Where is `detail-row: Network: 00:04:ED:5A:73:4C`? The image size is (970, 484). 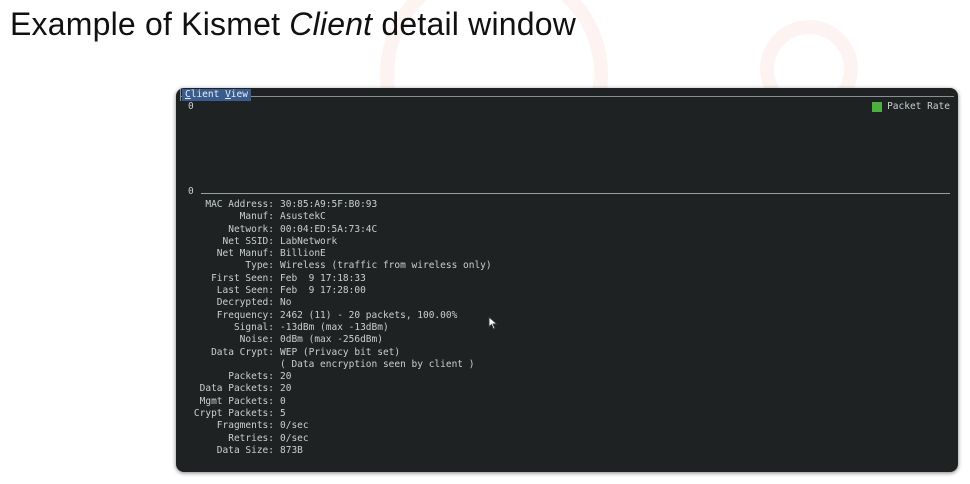
detail-row: Network: 00:04:ED:5A:73:4C is located at coordinates (476, 230).